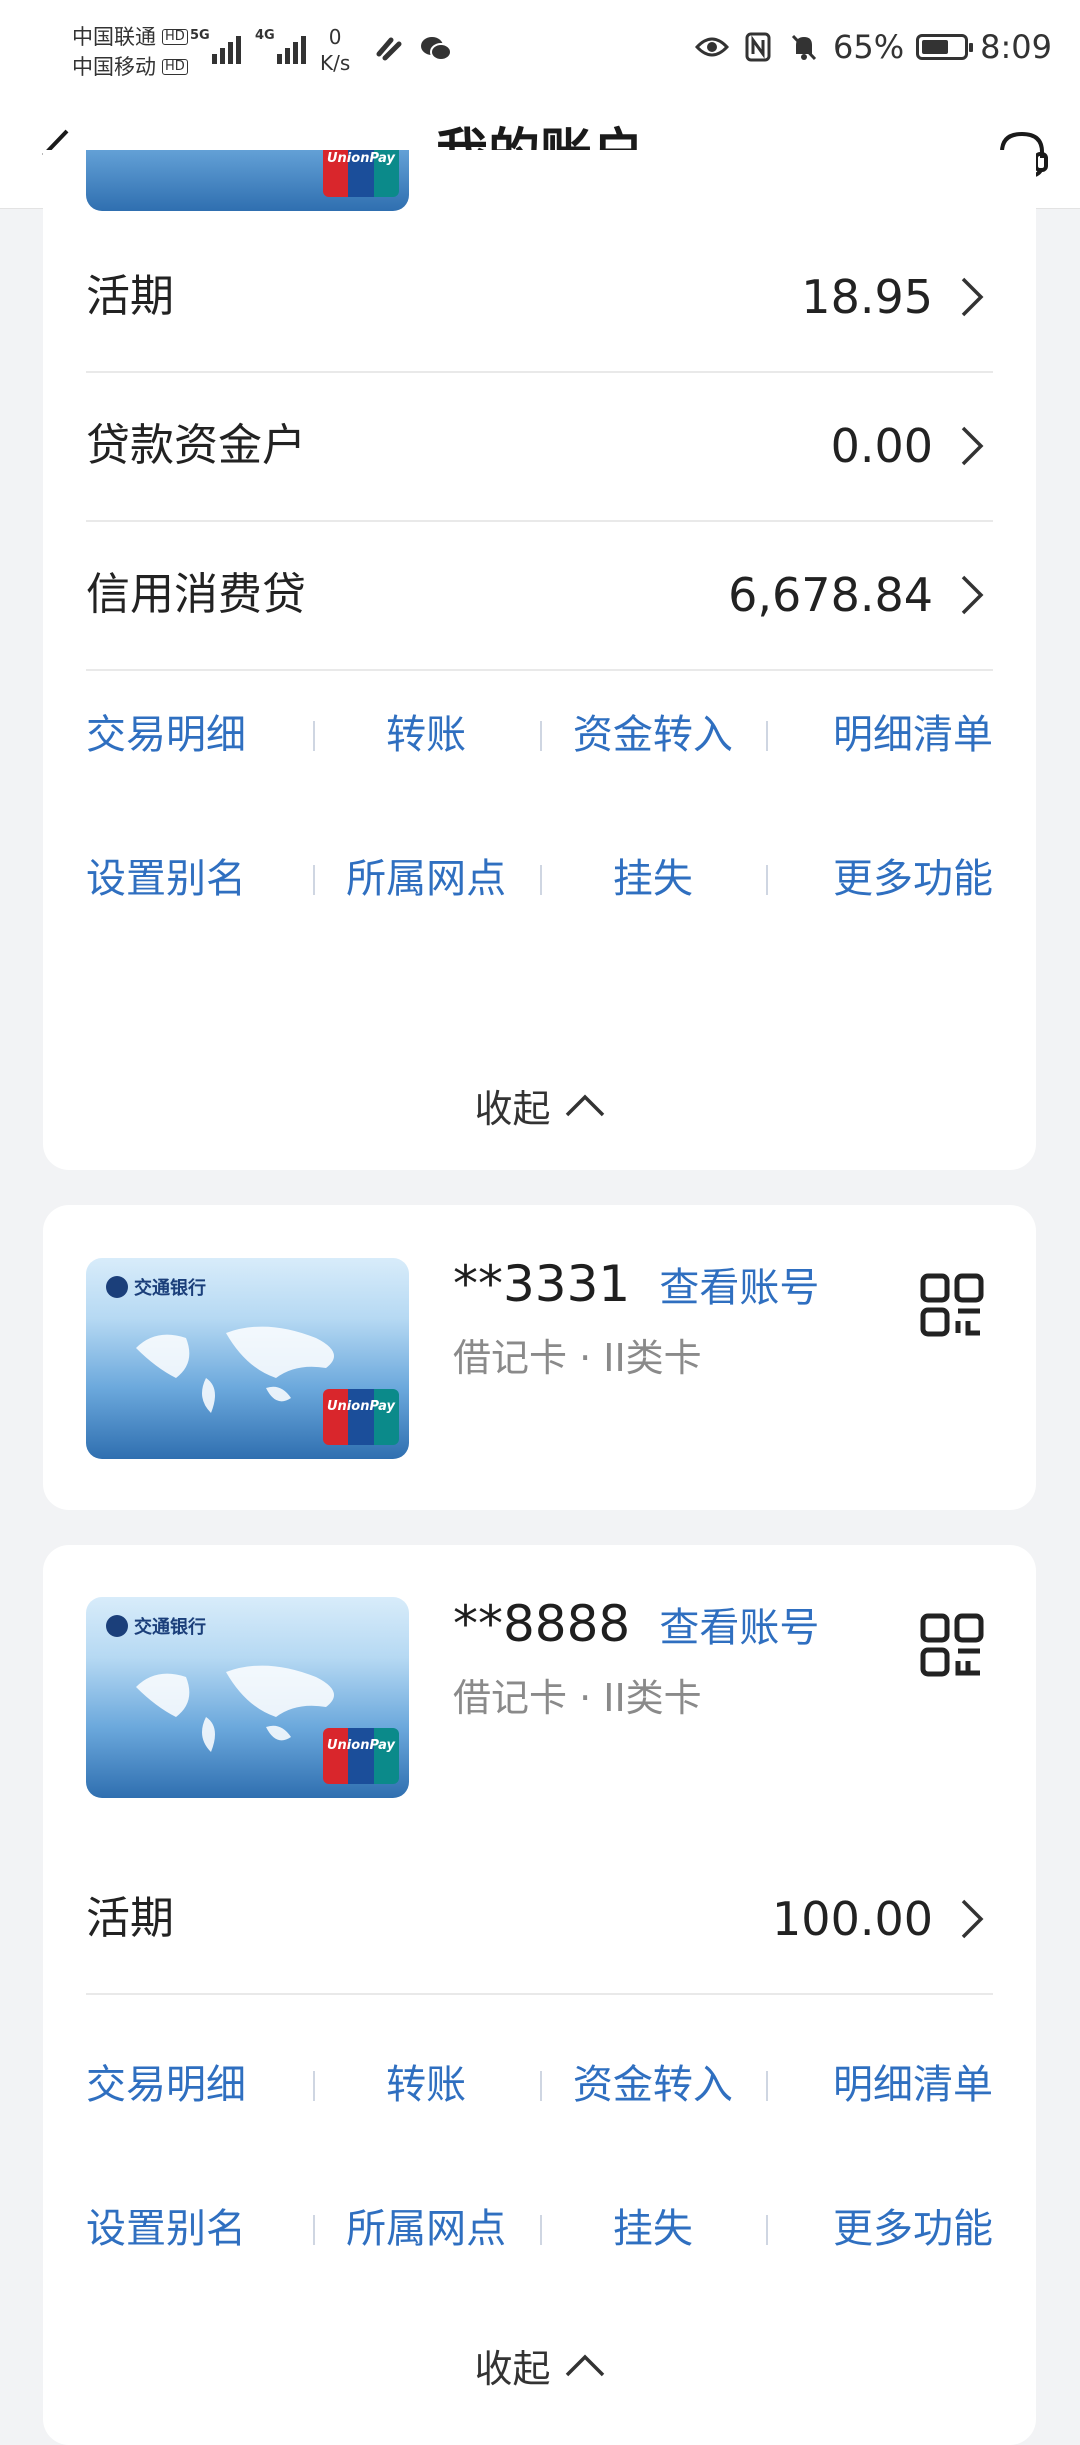 Image resolution: width=1080 pixels, height=2445 pixels. What do you see at coordinates (114, 67) in the screenshot?
I see `carrier-2: 中国移动` at bounding box center [114, 67].